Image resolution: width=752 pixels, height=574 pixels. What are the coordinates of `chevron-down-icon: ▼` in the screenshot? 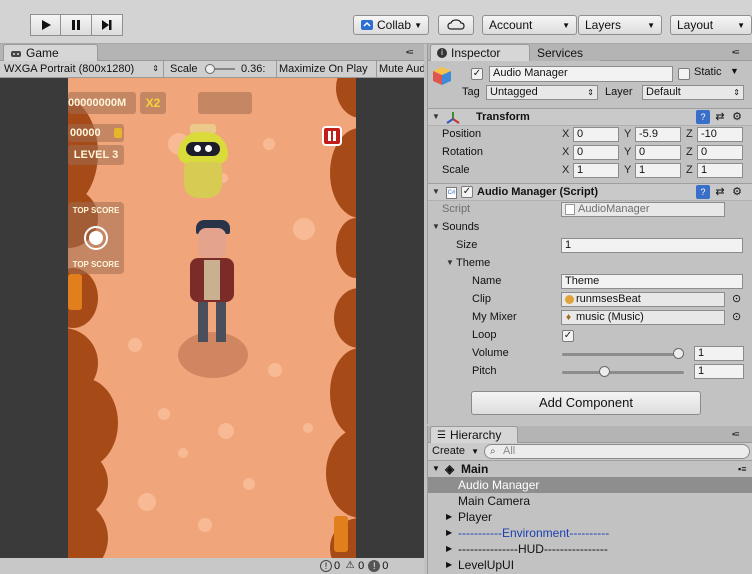 It's located at (475, 451).